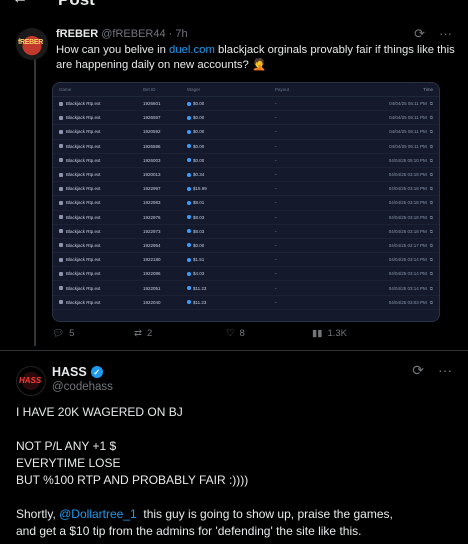 The image size is (468, 544). I want to click on post-time: · 7h, so click(178, 34).